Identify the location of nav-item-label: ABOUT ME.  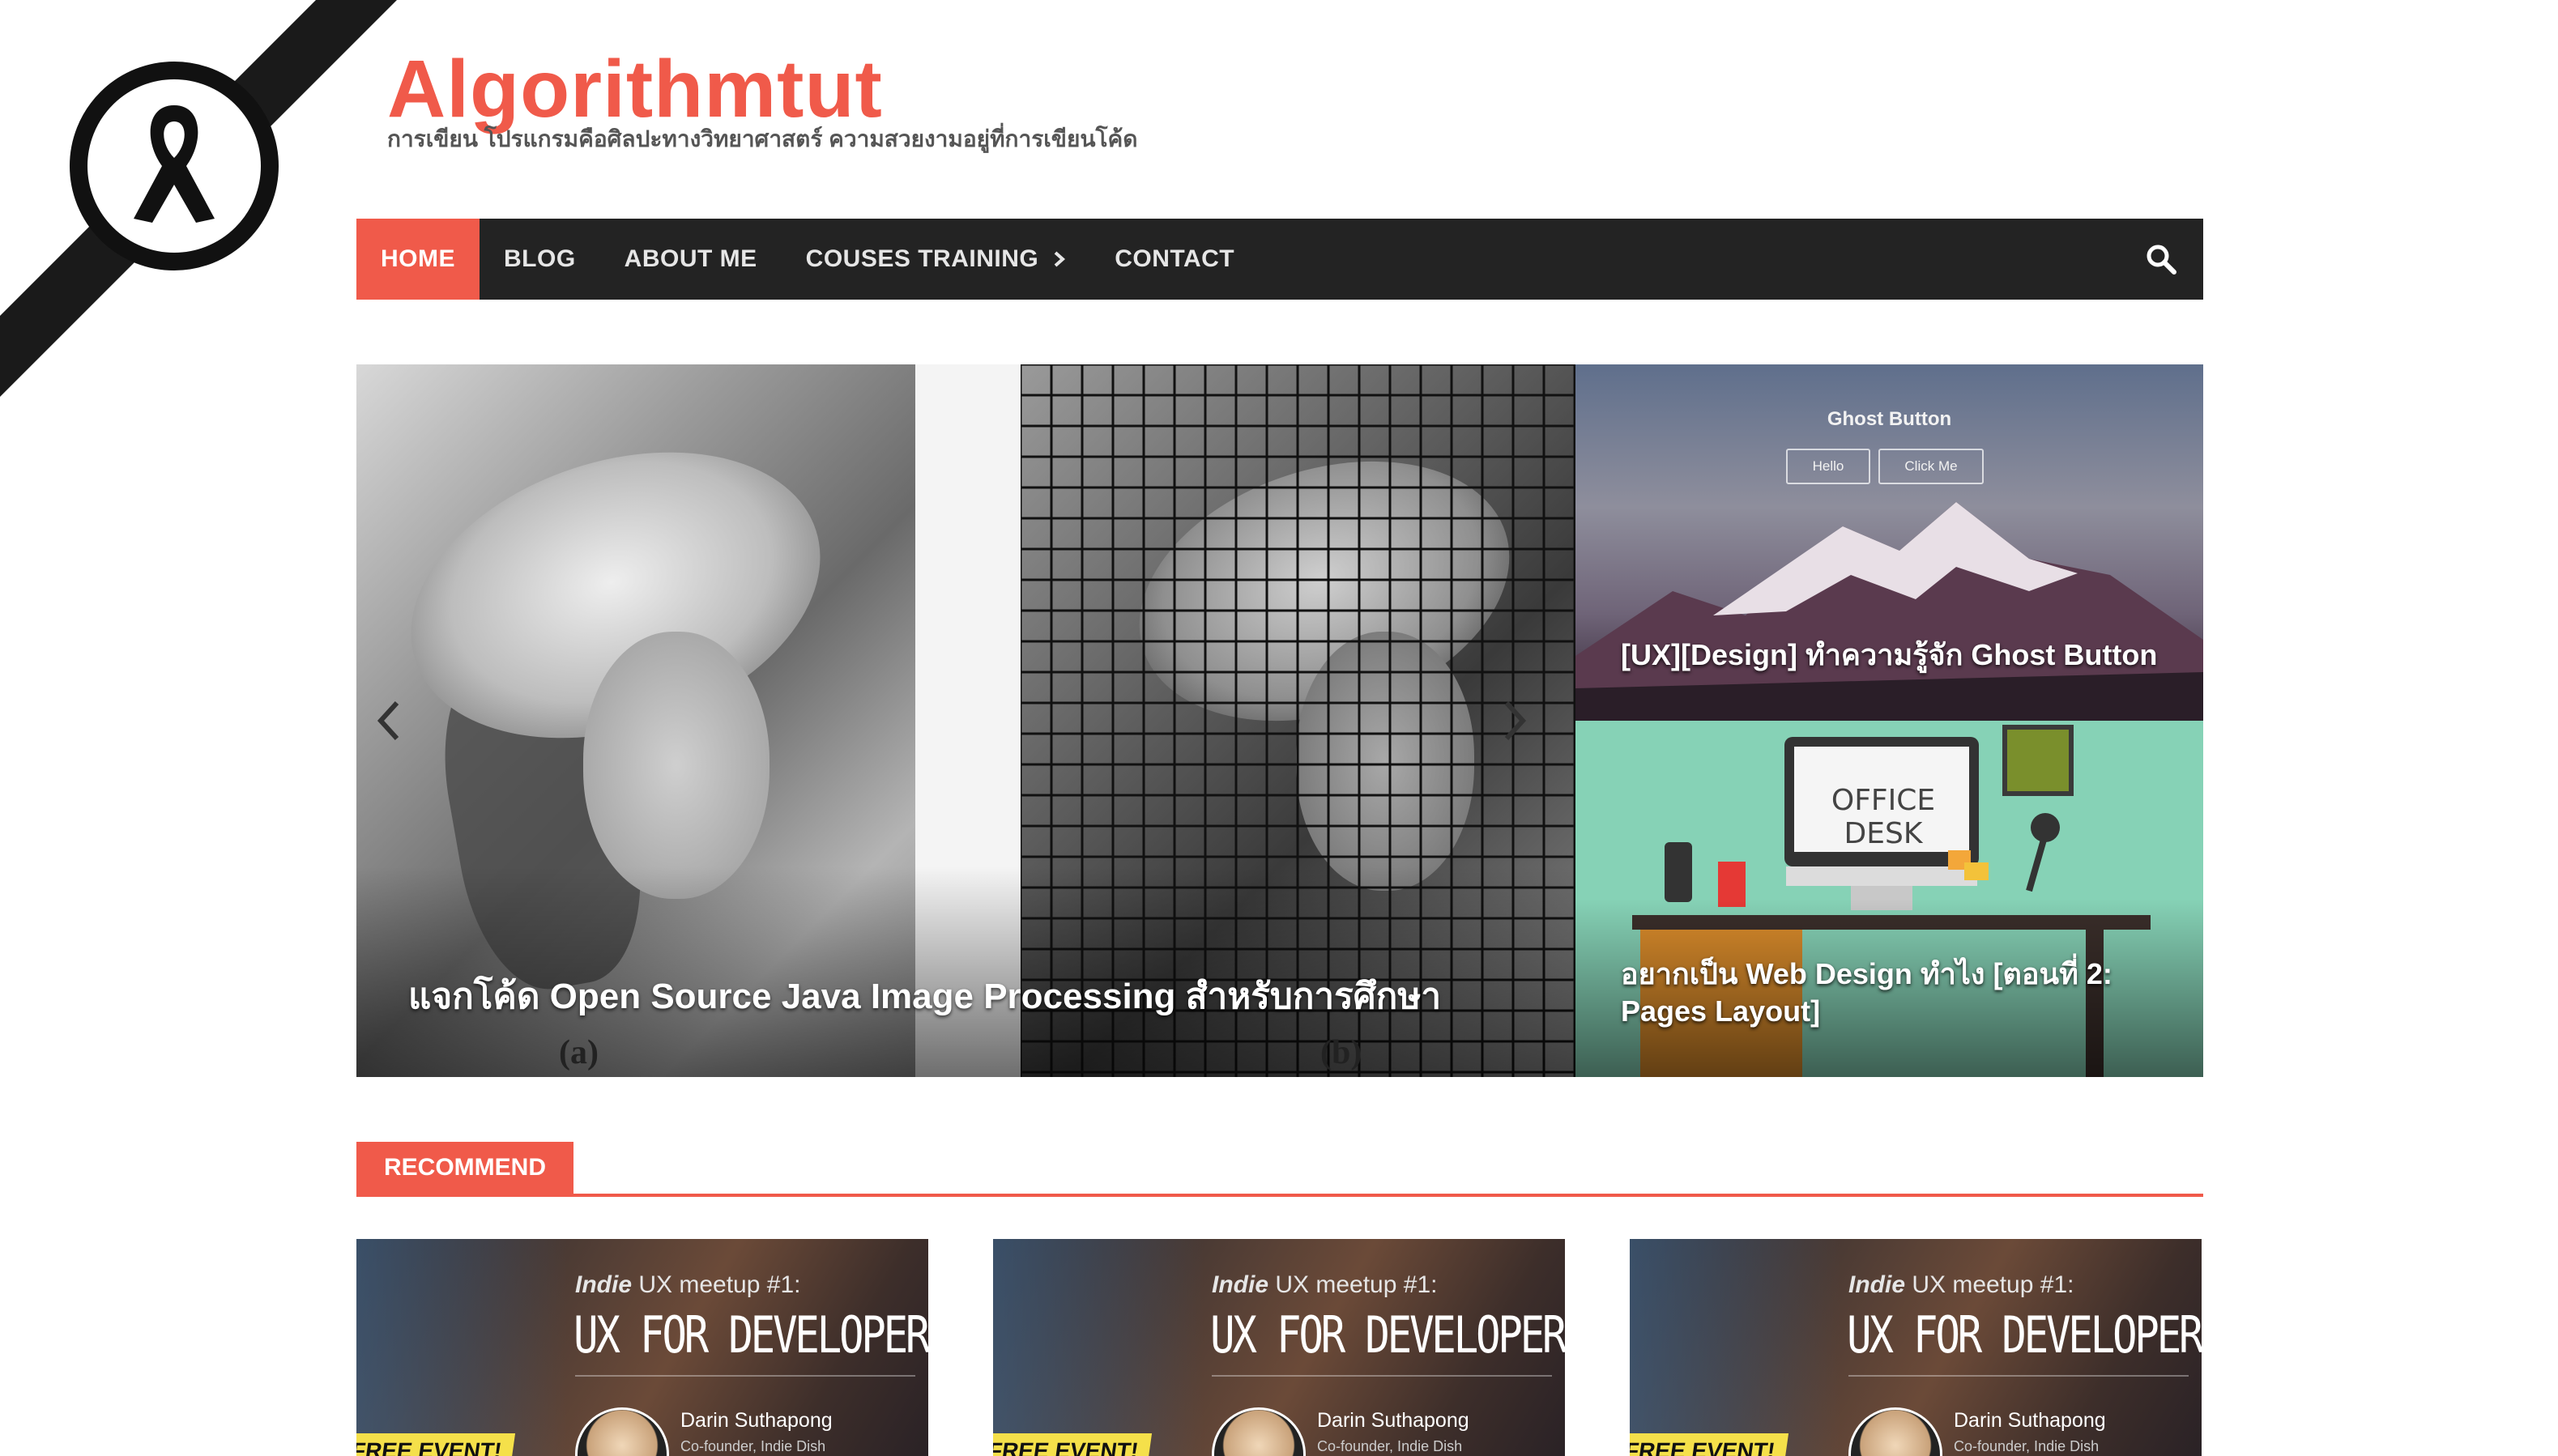
(690, 258).